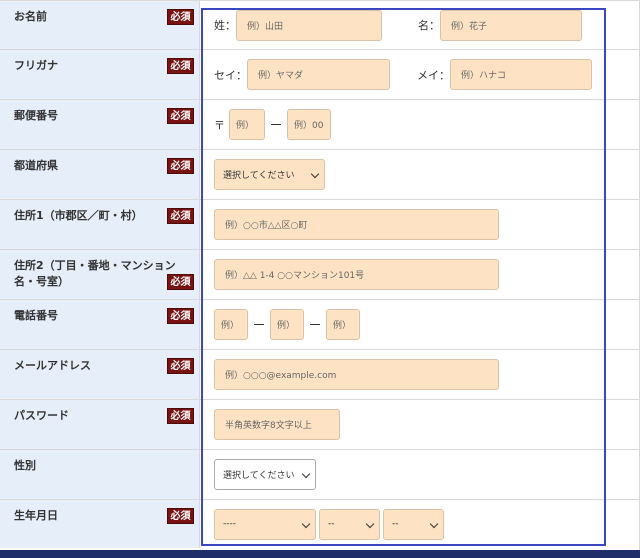  What do you see at coordinates (100, 474) in the screenshot?
I see `label-cell: 性別` at bounding box center [100, 474].